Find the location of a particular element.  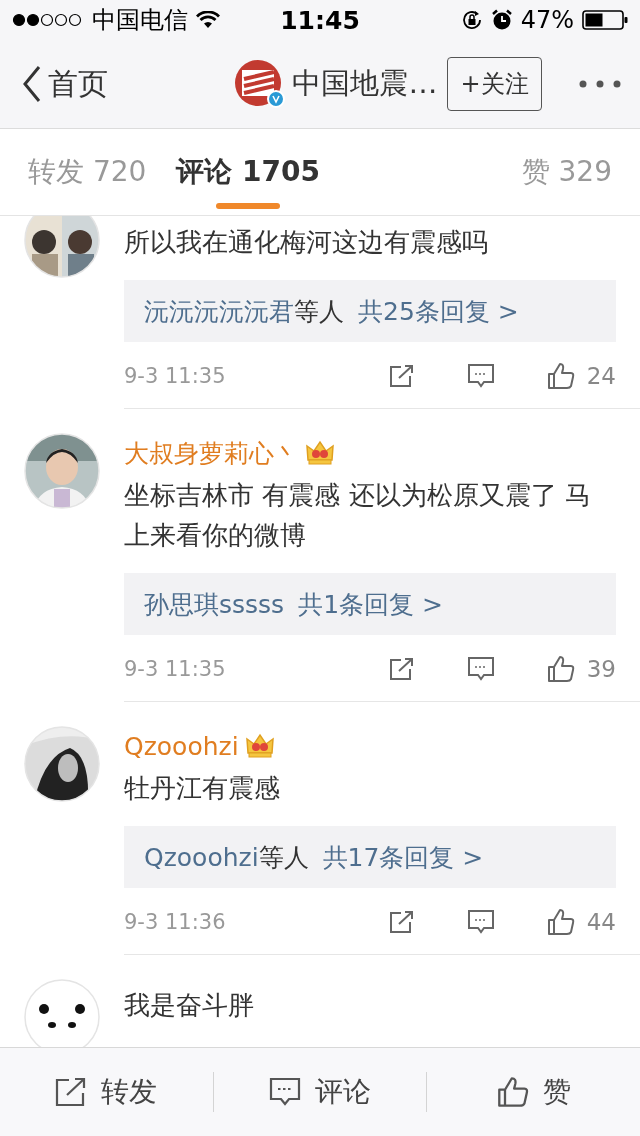

battery-icon is located at coordinates (605, 20).